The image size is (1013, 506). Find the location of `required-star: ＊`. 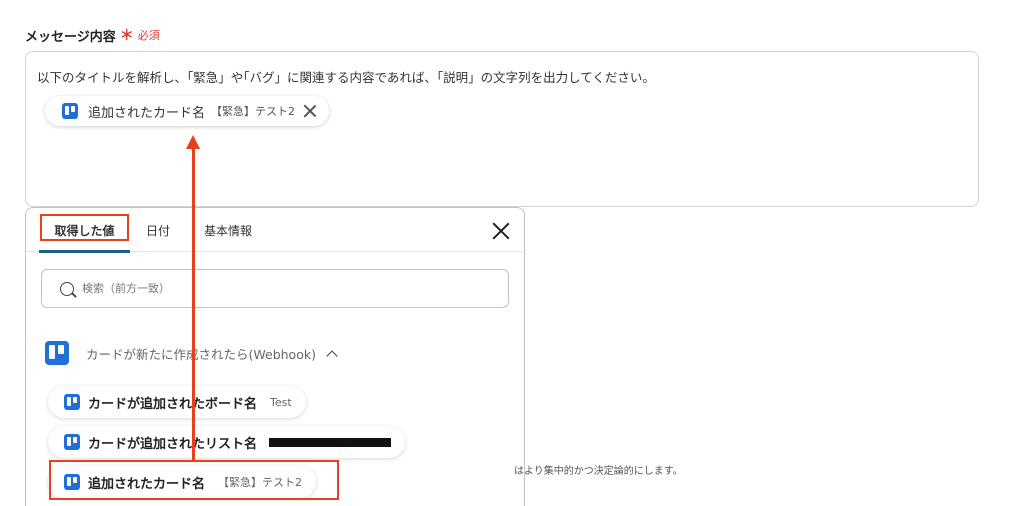

required-star: ＊ is located at coordinates (126, 36).